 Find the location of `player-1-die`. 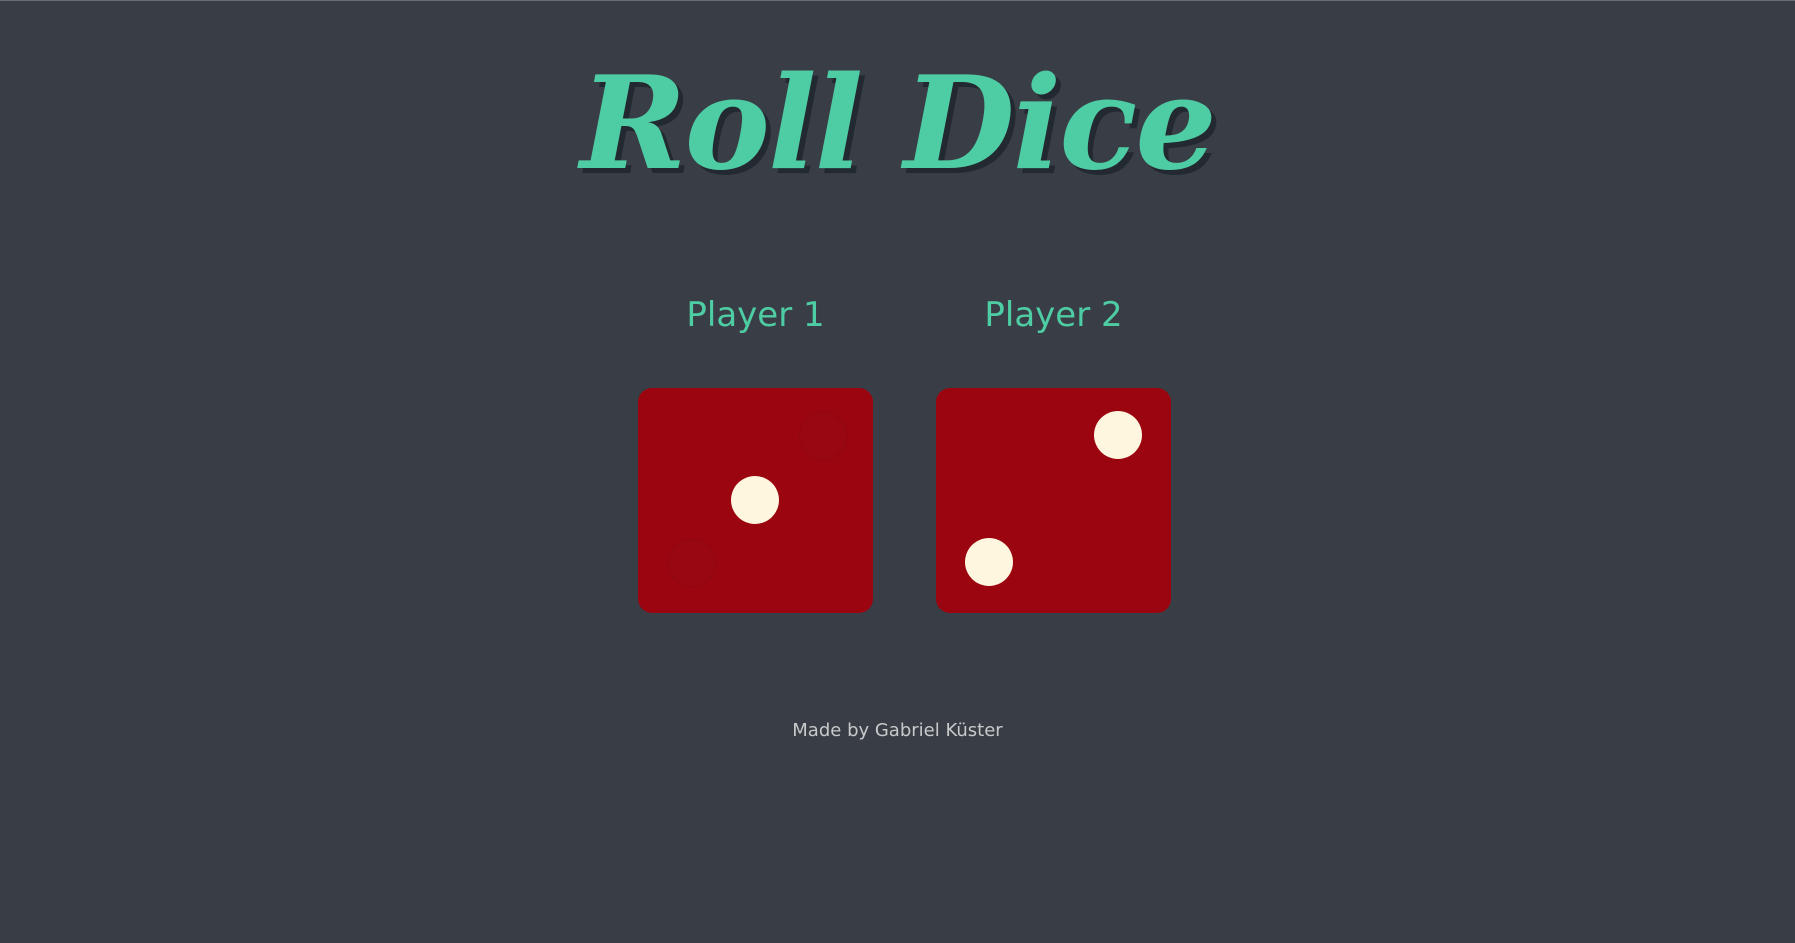

player-1-die is located at coordinates (755, 500).